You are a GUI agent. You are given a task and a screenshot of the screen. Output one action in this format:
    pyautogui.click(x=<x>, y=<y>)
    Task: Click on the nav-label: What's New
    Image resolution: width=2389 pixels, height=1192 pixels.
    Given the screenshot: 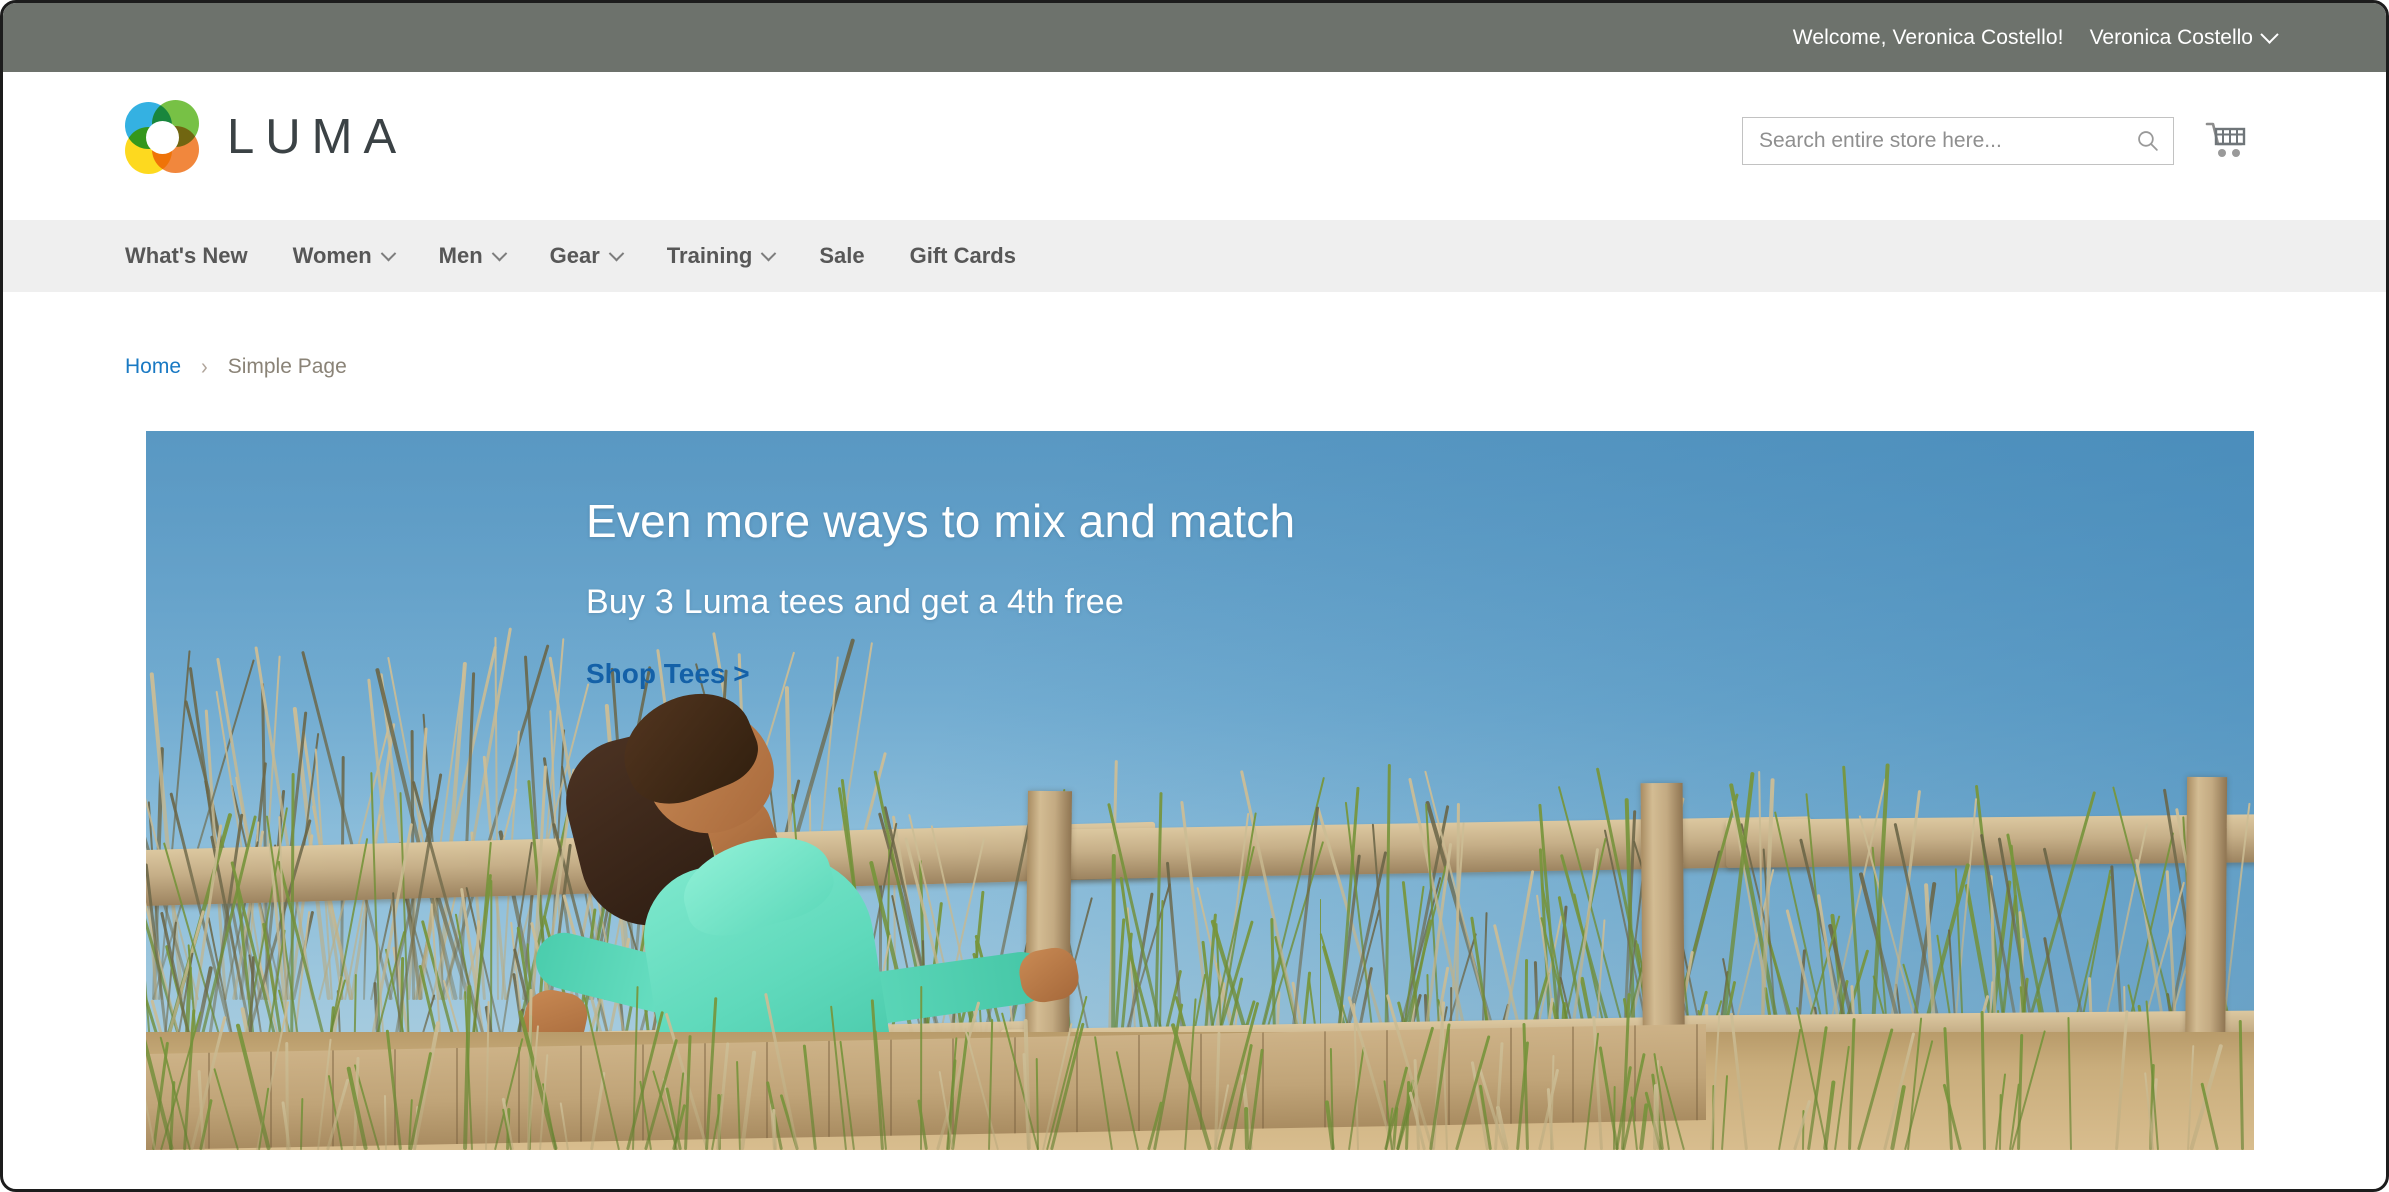 What is the action you would take?
    pyautogui.click(x=186, y=255)
    